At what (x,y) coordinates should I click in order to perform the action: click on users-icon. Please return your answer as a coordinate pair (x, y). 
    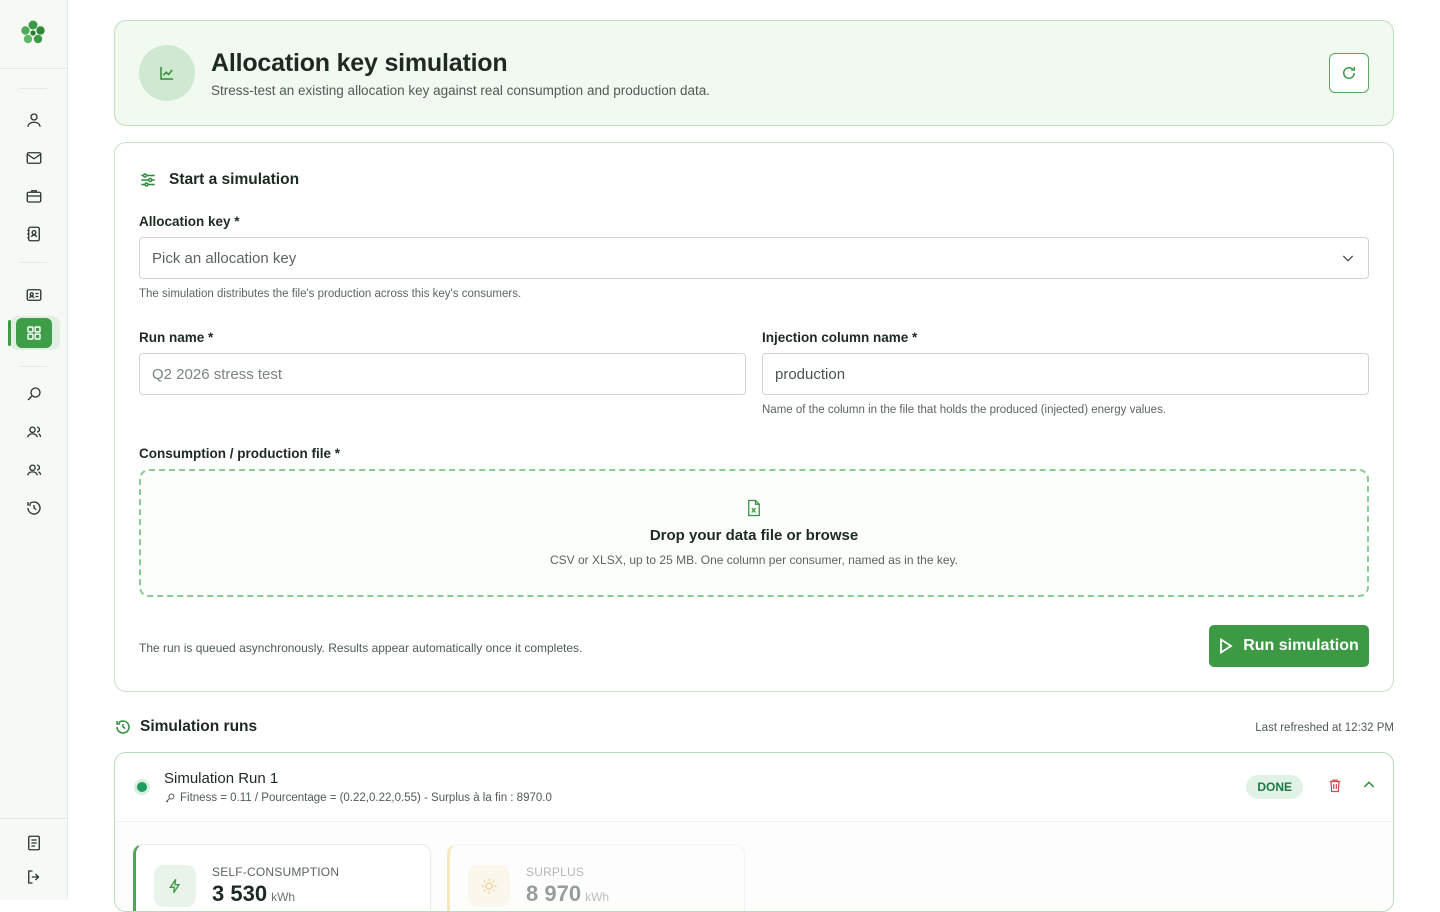
    Looking at the image, I should click on (34, 432).